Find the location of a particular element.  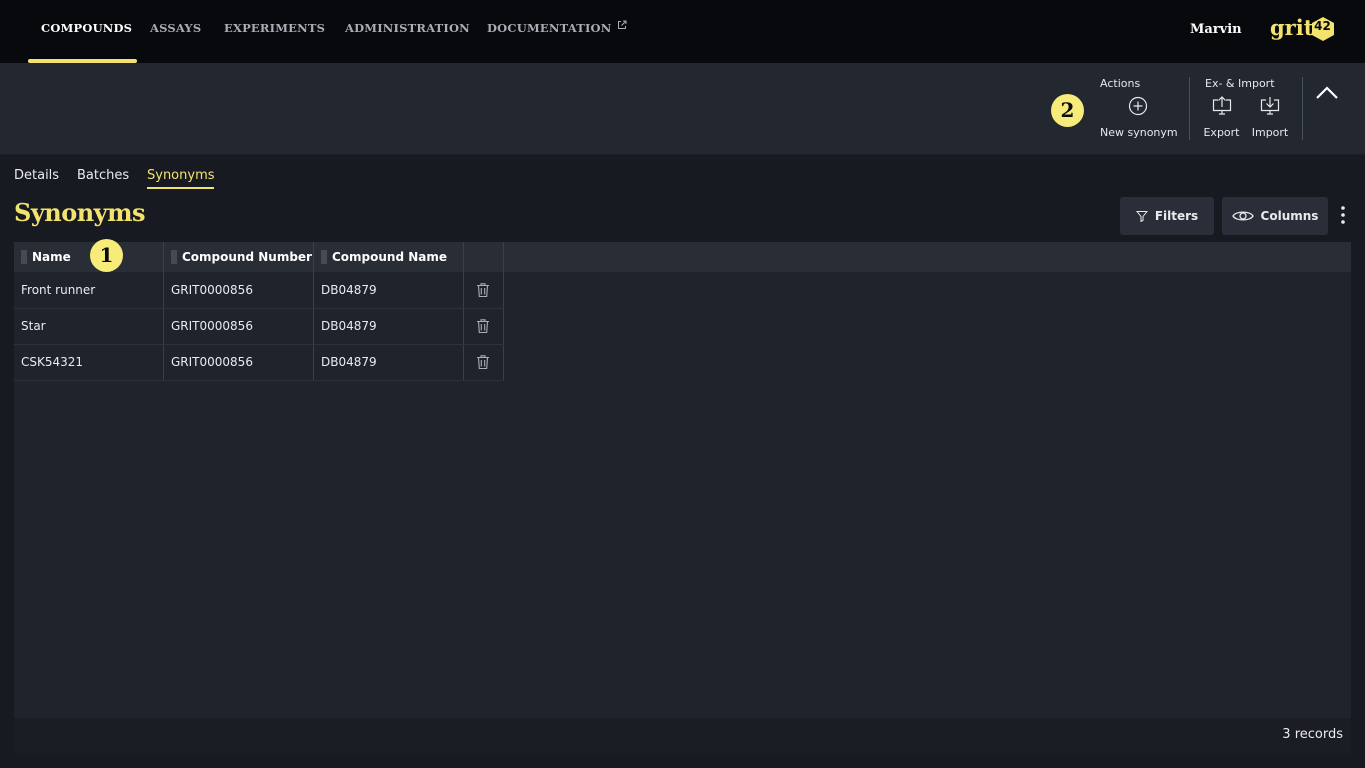

active-tab-indicator is located at coordinates (180, 188).